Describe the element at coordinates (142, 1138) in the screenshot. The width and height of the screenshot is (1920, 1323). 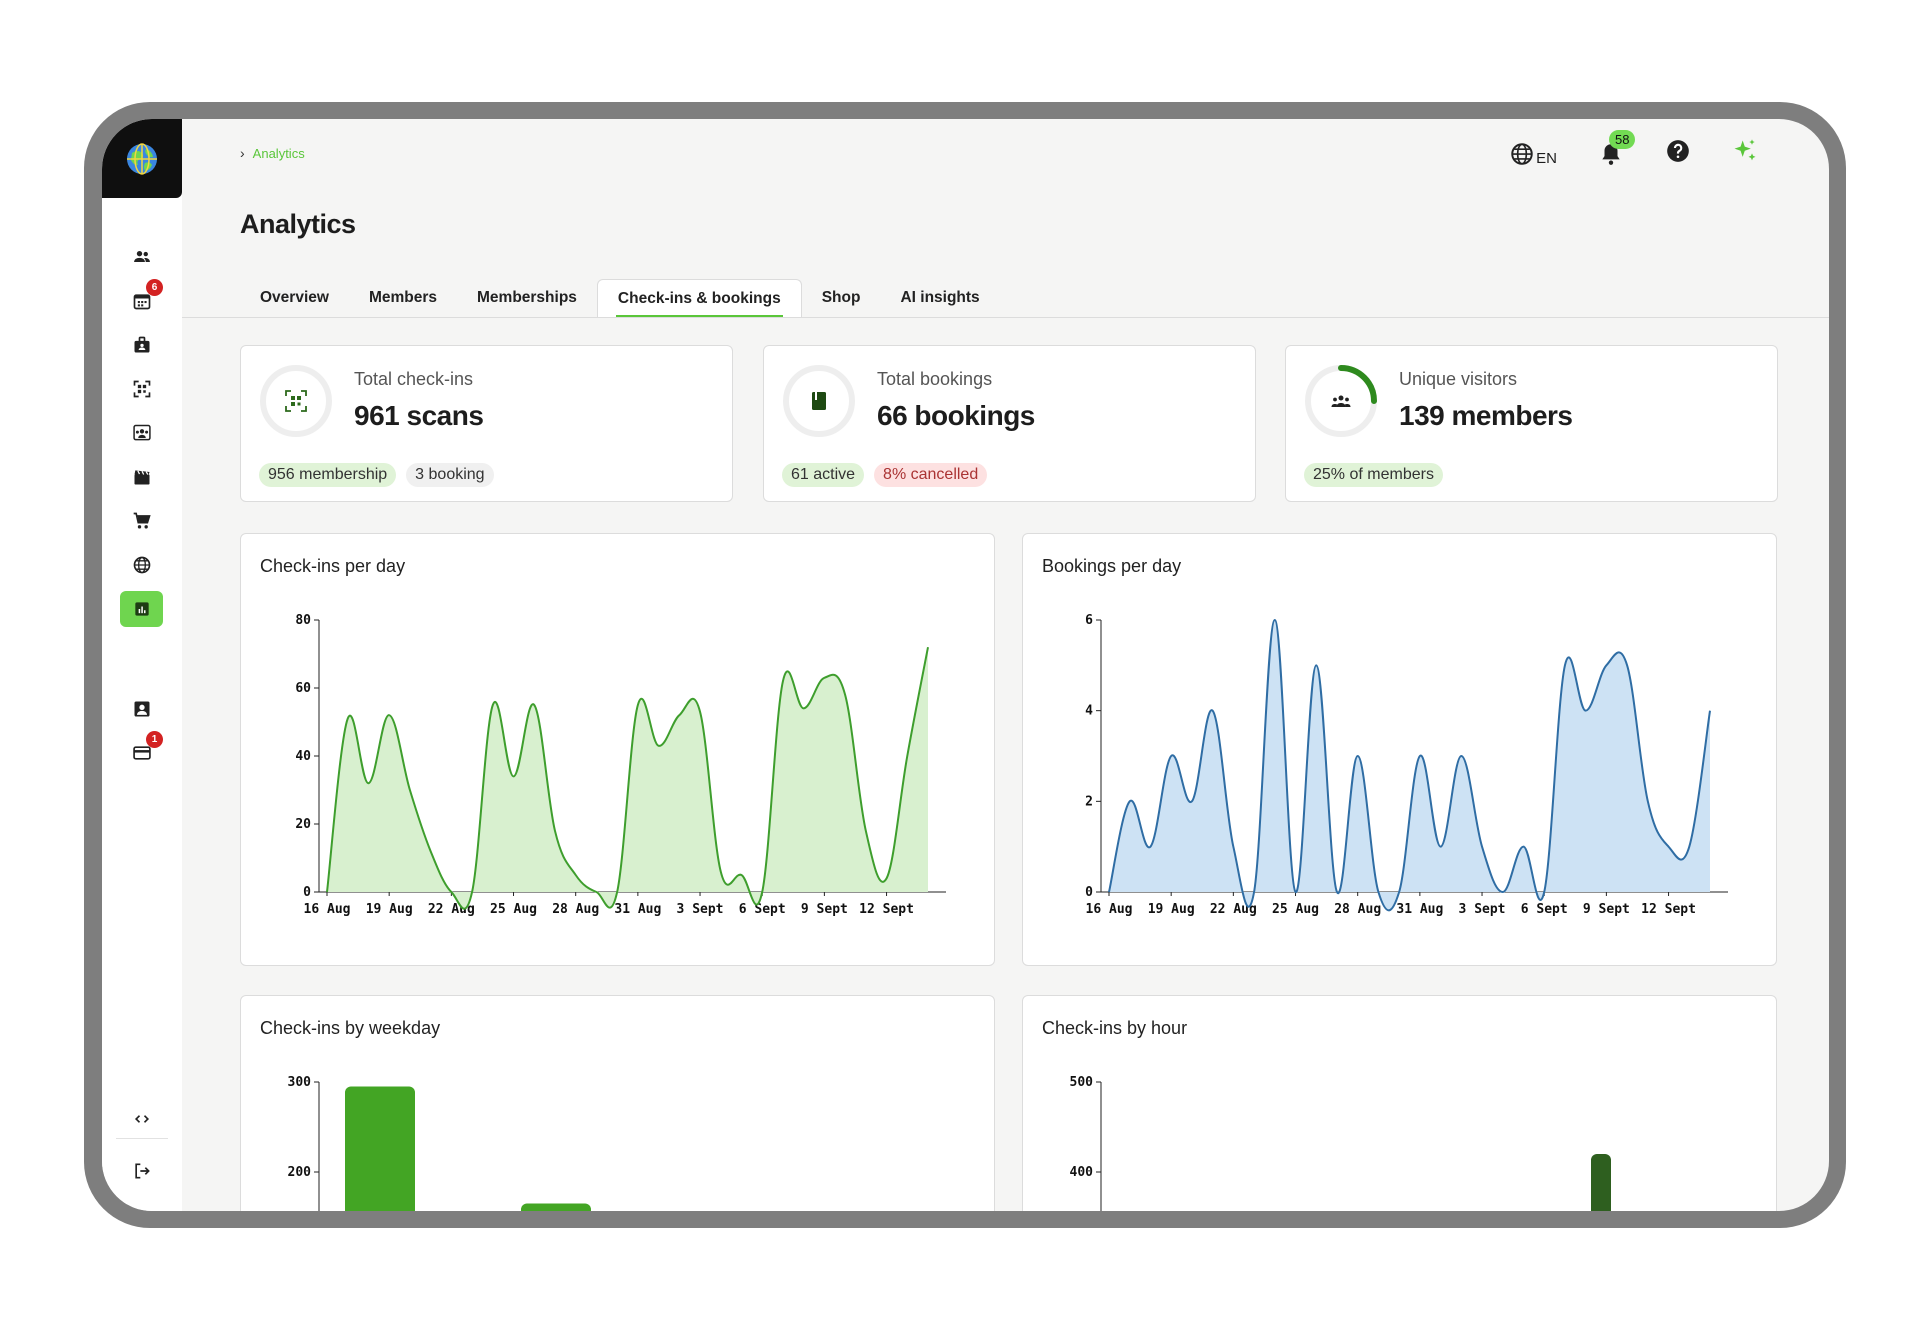
I see `sidebar-divider` at that location.